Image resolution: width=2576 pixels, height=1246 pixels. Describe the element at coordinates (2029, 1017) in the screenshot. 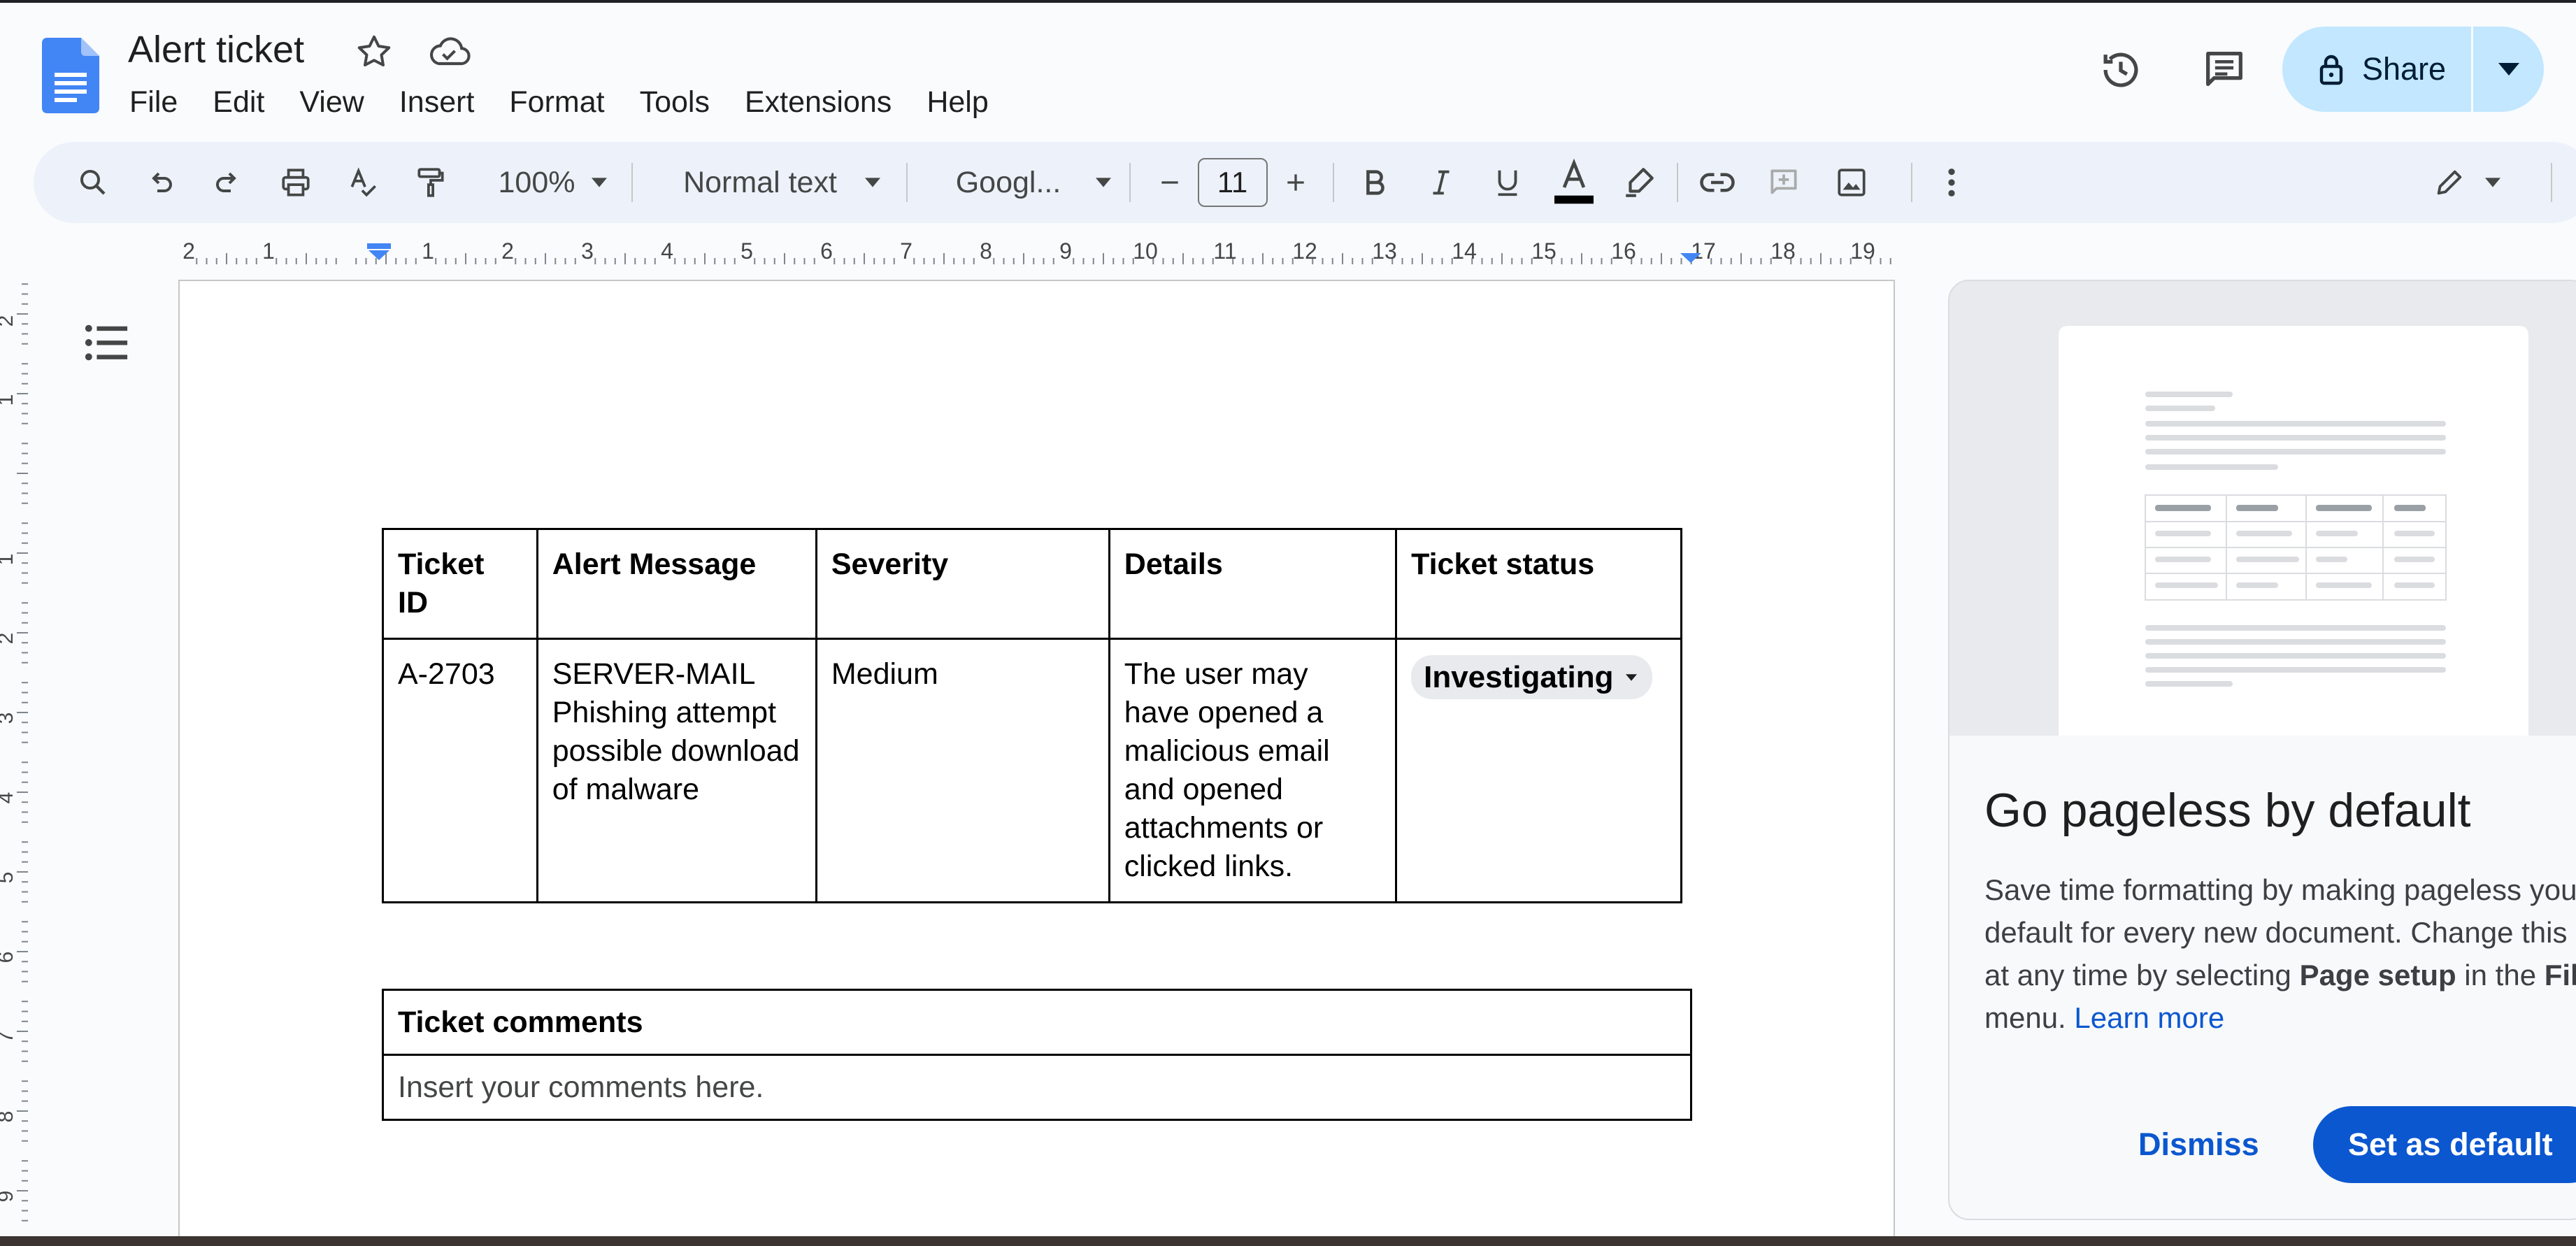

I see `panel-body-part: menu.` at that location.